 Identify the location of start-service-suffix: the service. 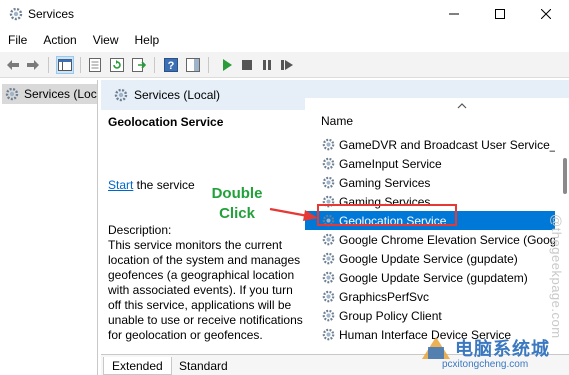
(164, 185).